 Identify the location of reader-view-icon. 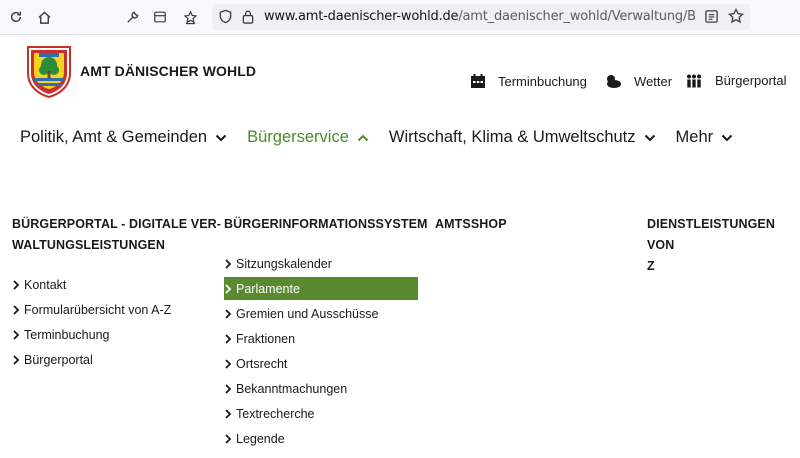
(711, 19).